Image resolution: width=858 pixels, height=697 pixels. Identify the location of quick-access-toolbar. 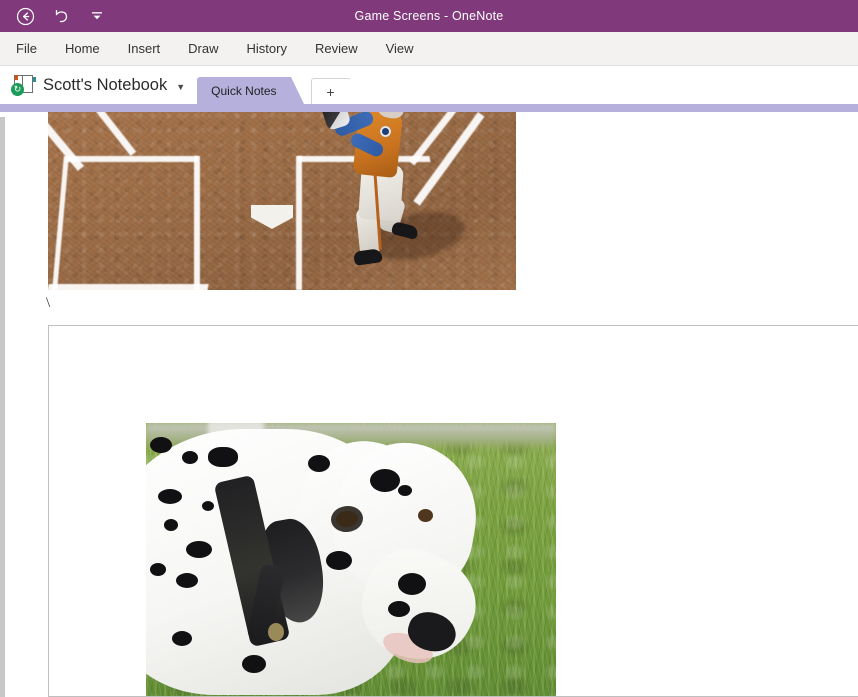
(55, 16).